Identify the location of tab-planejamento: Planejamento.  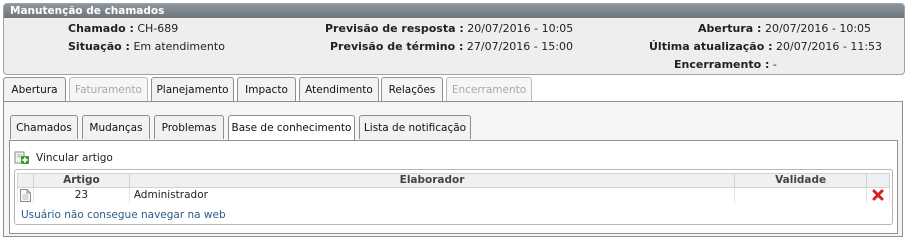
(192, 89).